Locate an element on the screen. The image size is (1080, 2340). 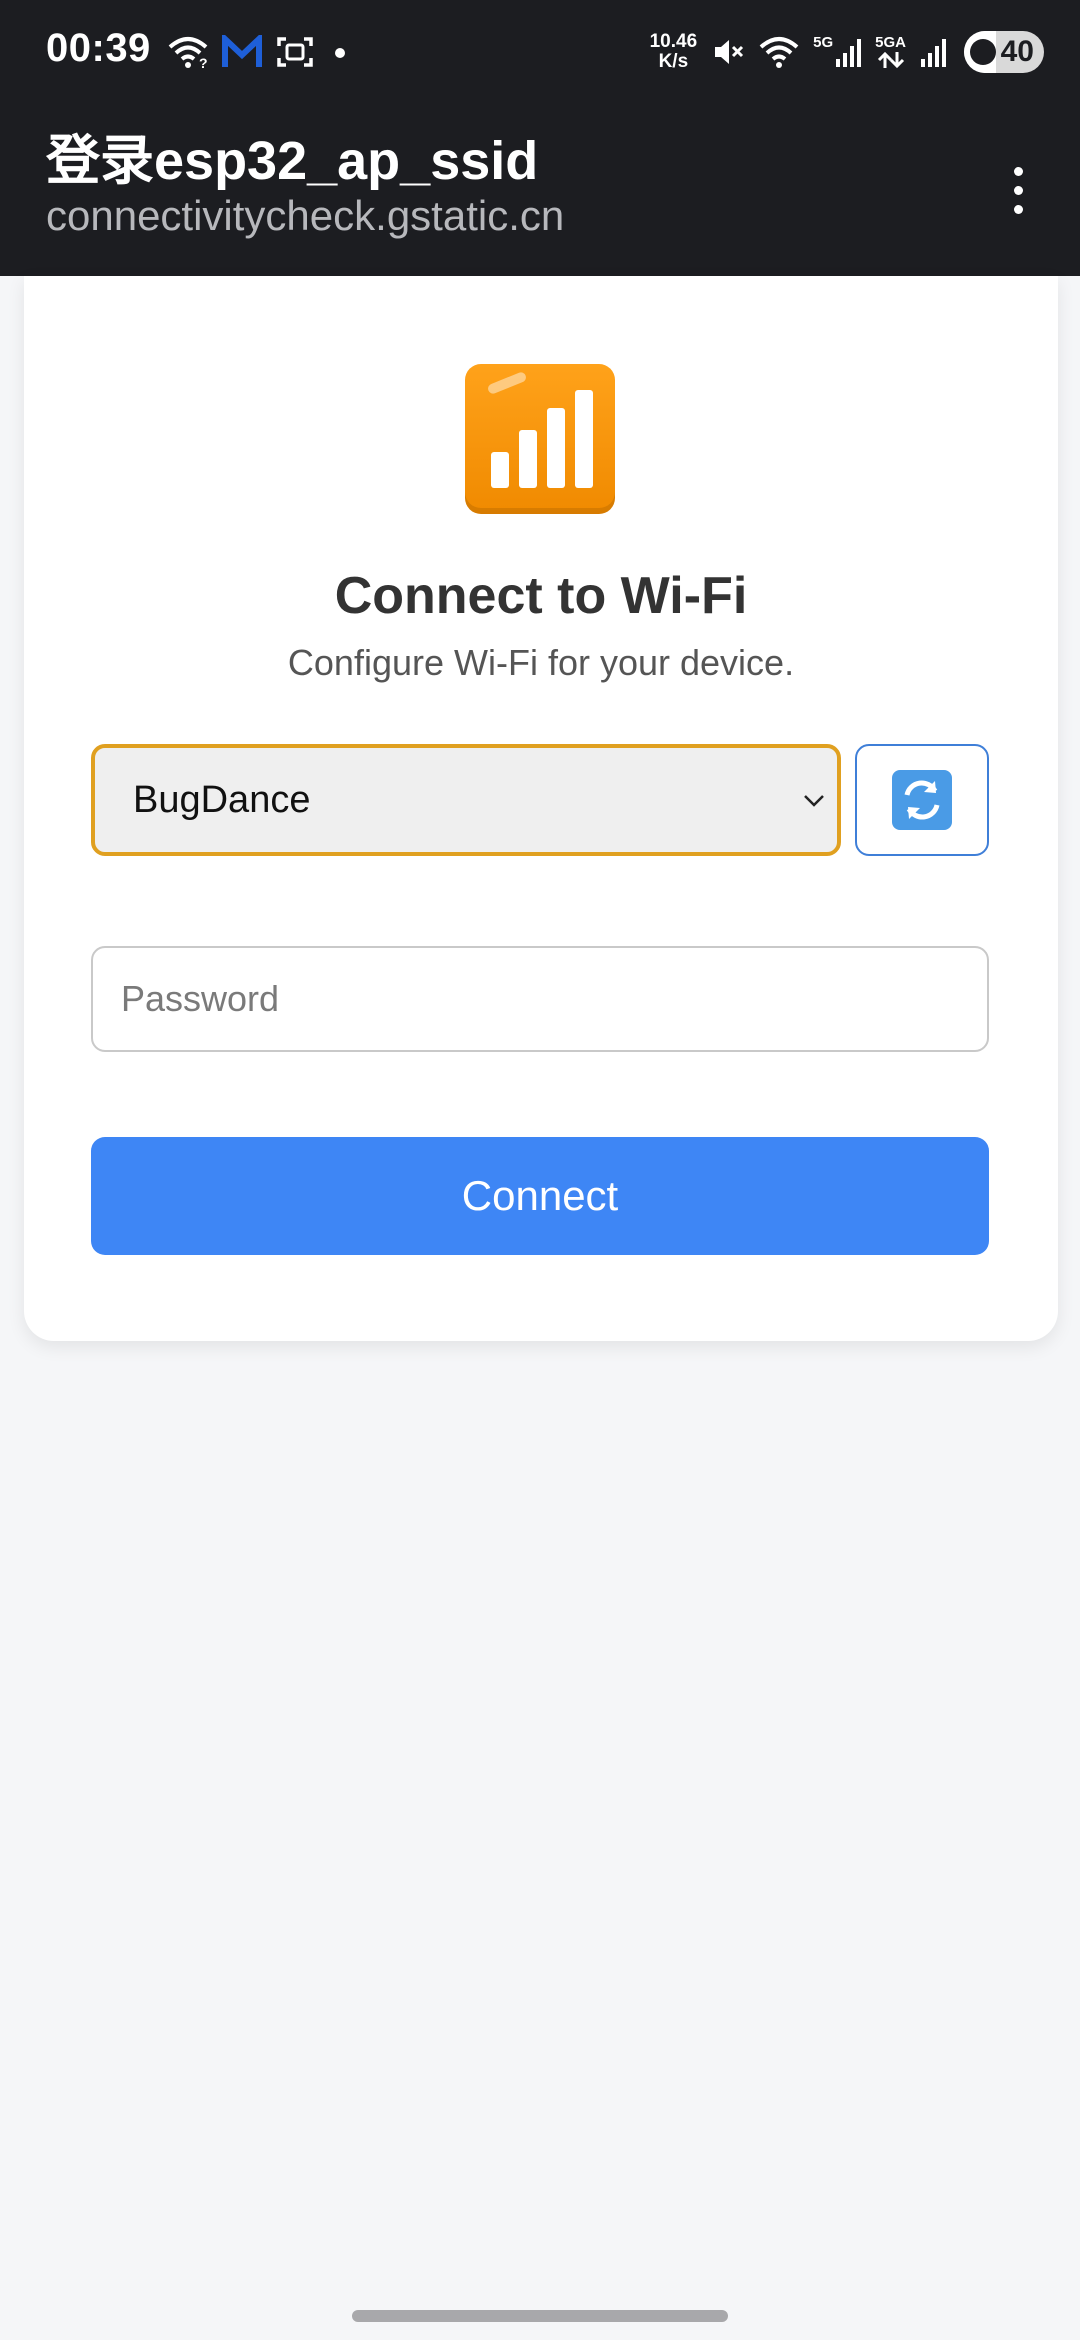
mute-icon is located at coordinates (729, 52).